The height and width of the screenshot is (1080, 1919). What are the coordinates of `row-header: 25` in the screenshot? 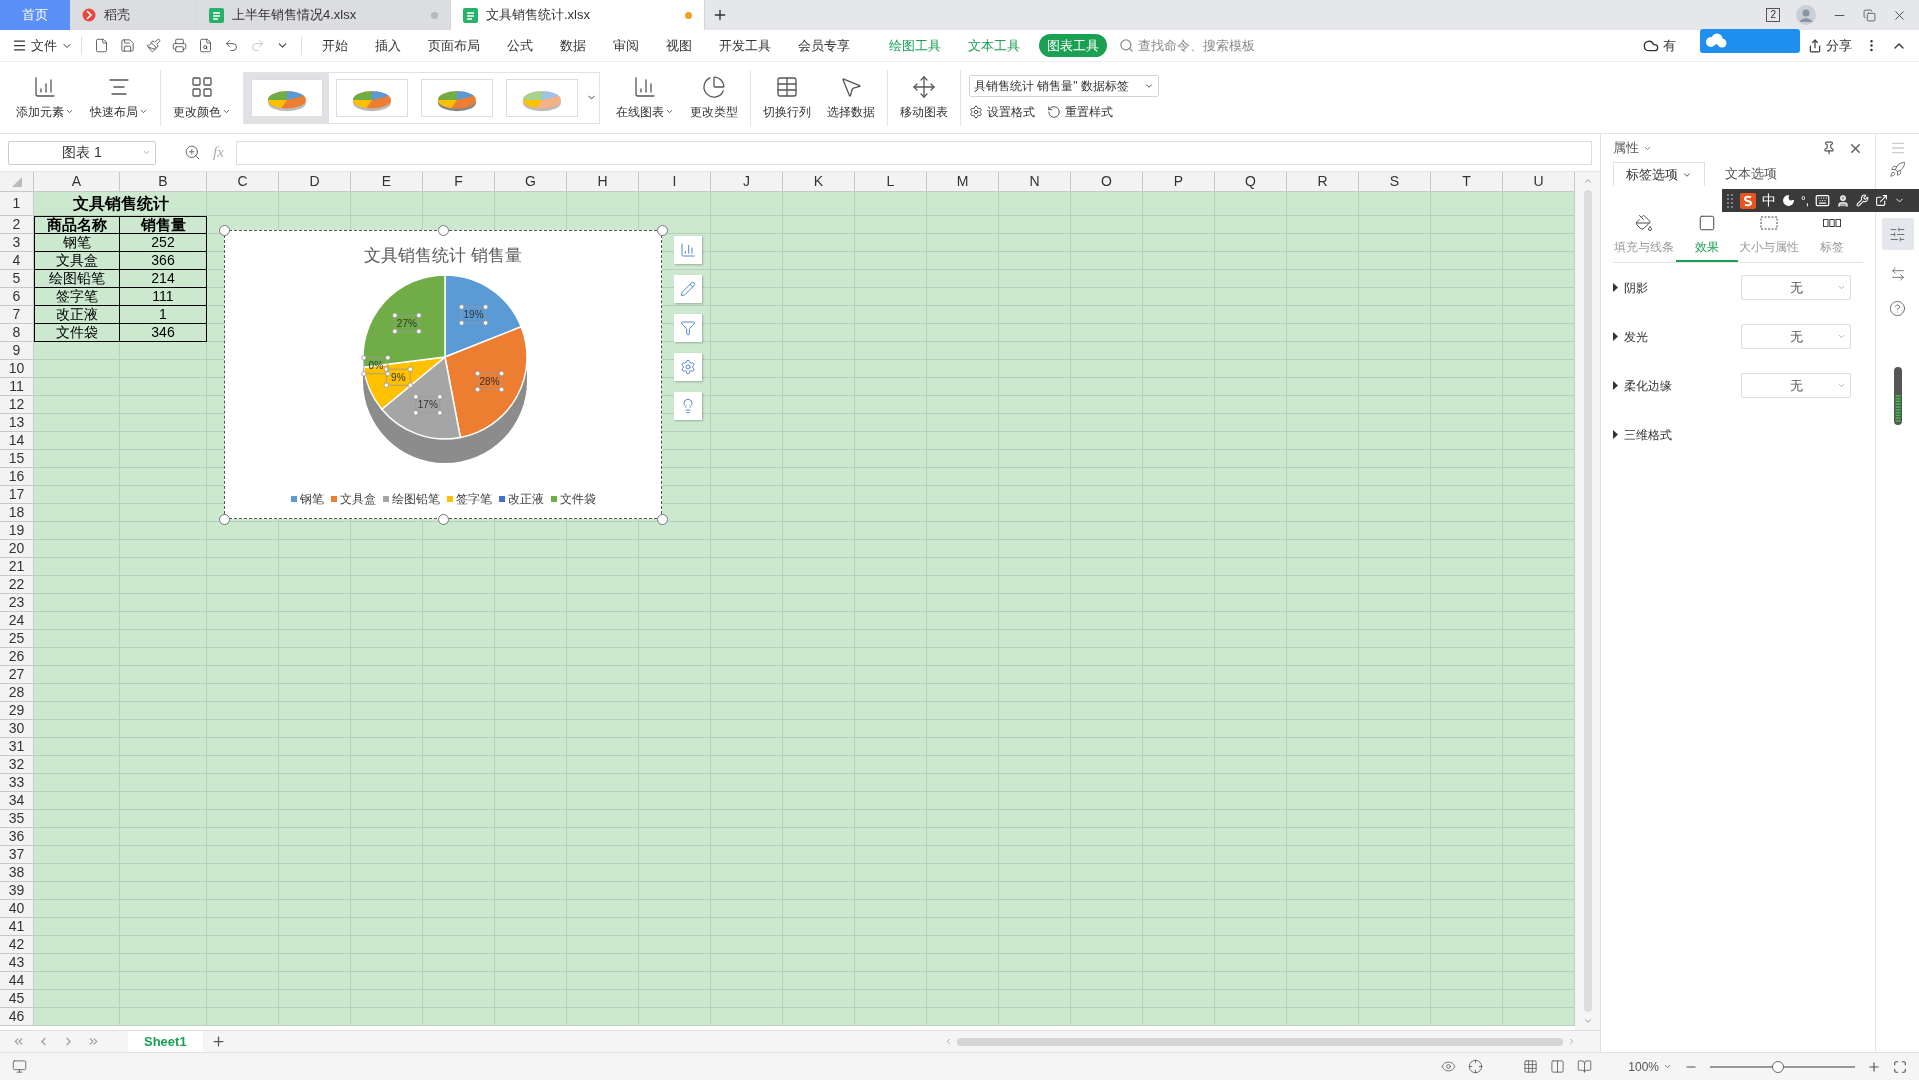 It's located at (17, 639).